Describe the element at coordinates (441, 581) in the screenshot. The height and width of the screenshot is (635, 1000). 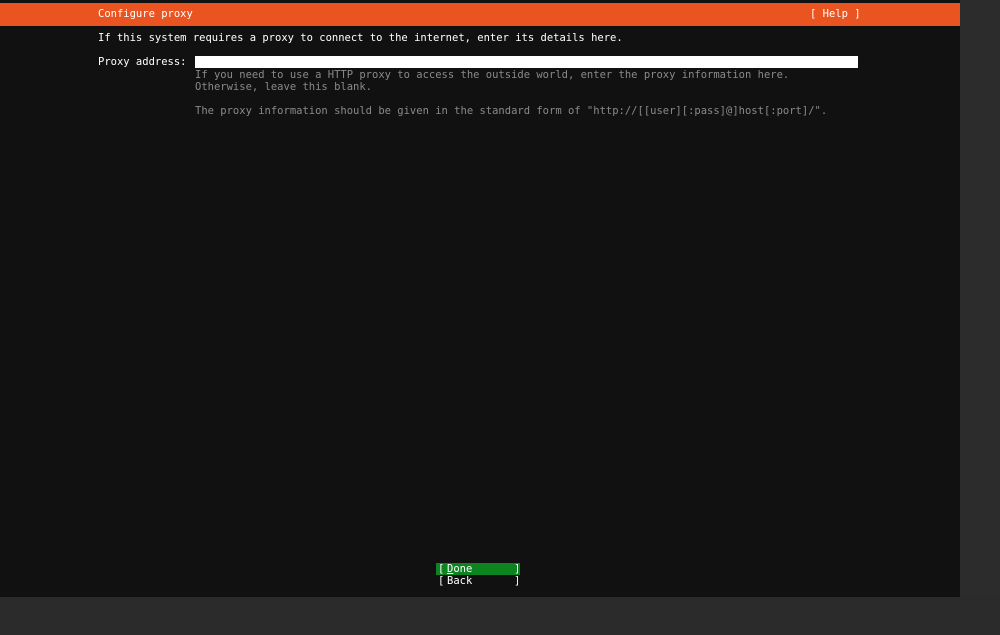
I see `back-left-bracket: [` at that location.